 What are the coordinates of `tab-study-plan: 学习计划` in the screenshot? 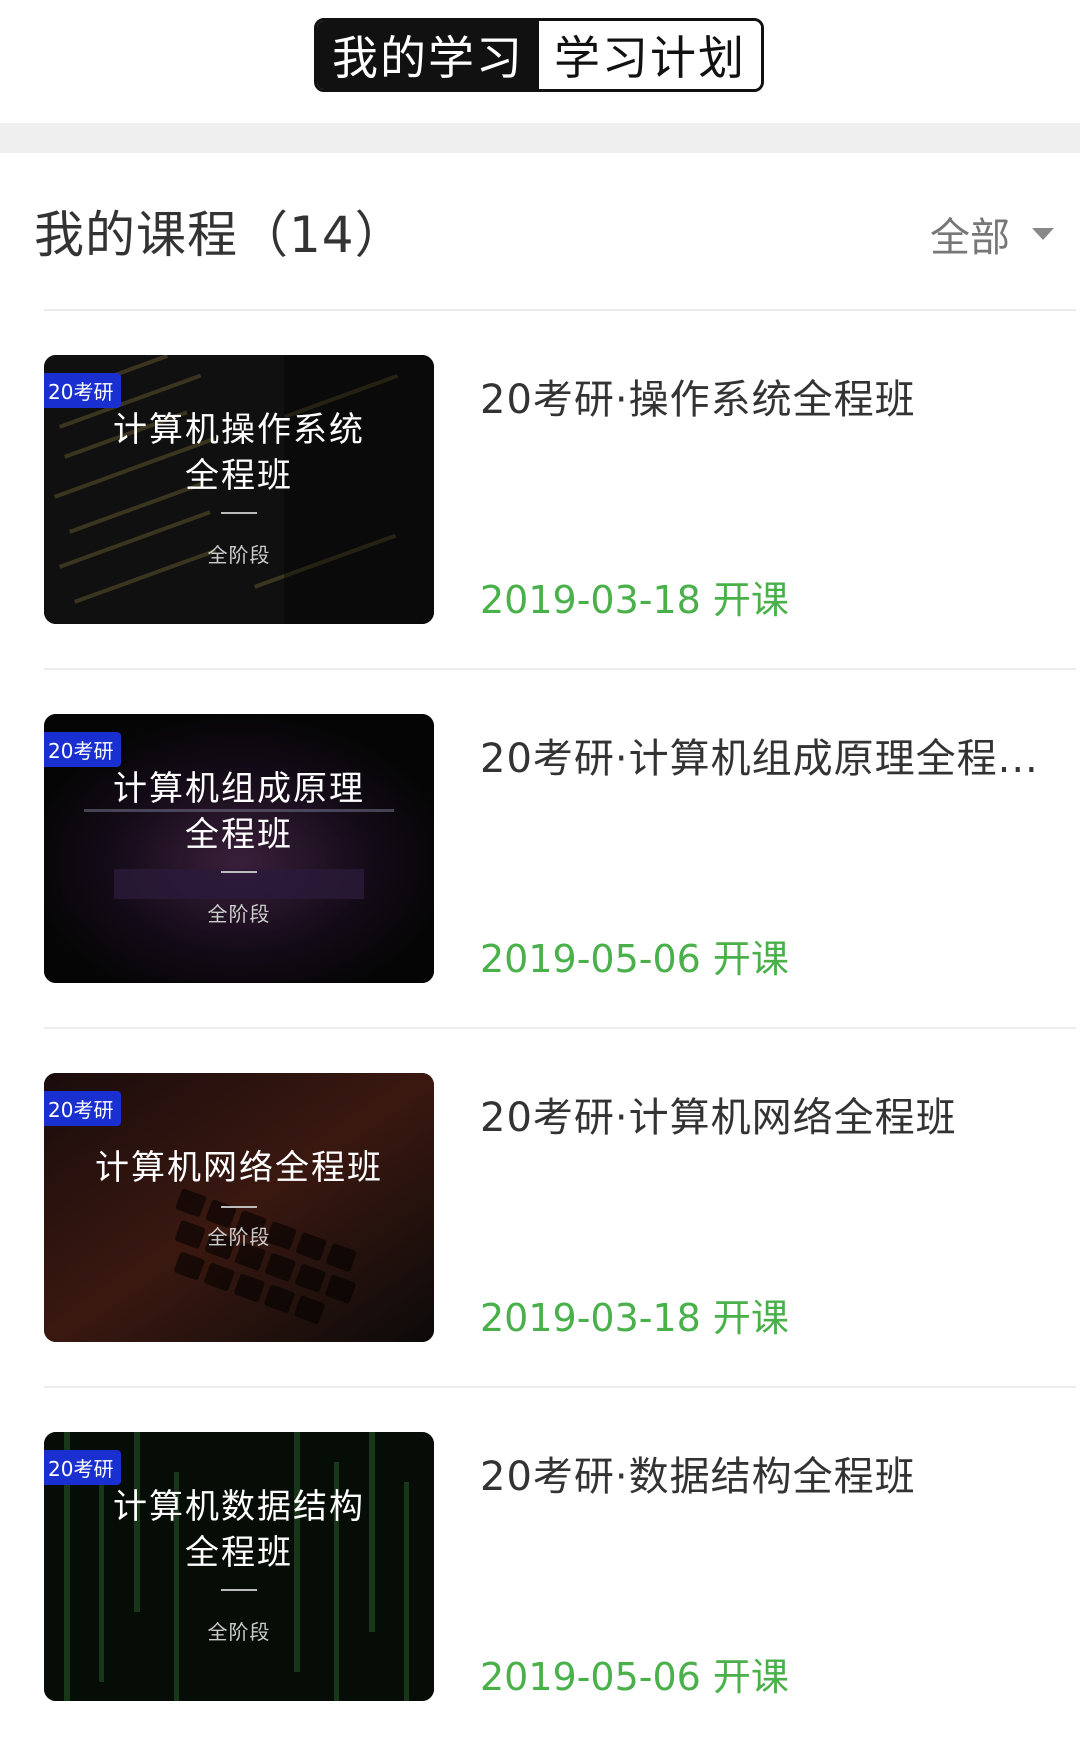 It's located at (650, 55).